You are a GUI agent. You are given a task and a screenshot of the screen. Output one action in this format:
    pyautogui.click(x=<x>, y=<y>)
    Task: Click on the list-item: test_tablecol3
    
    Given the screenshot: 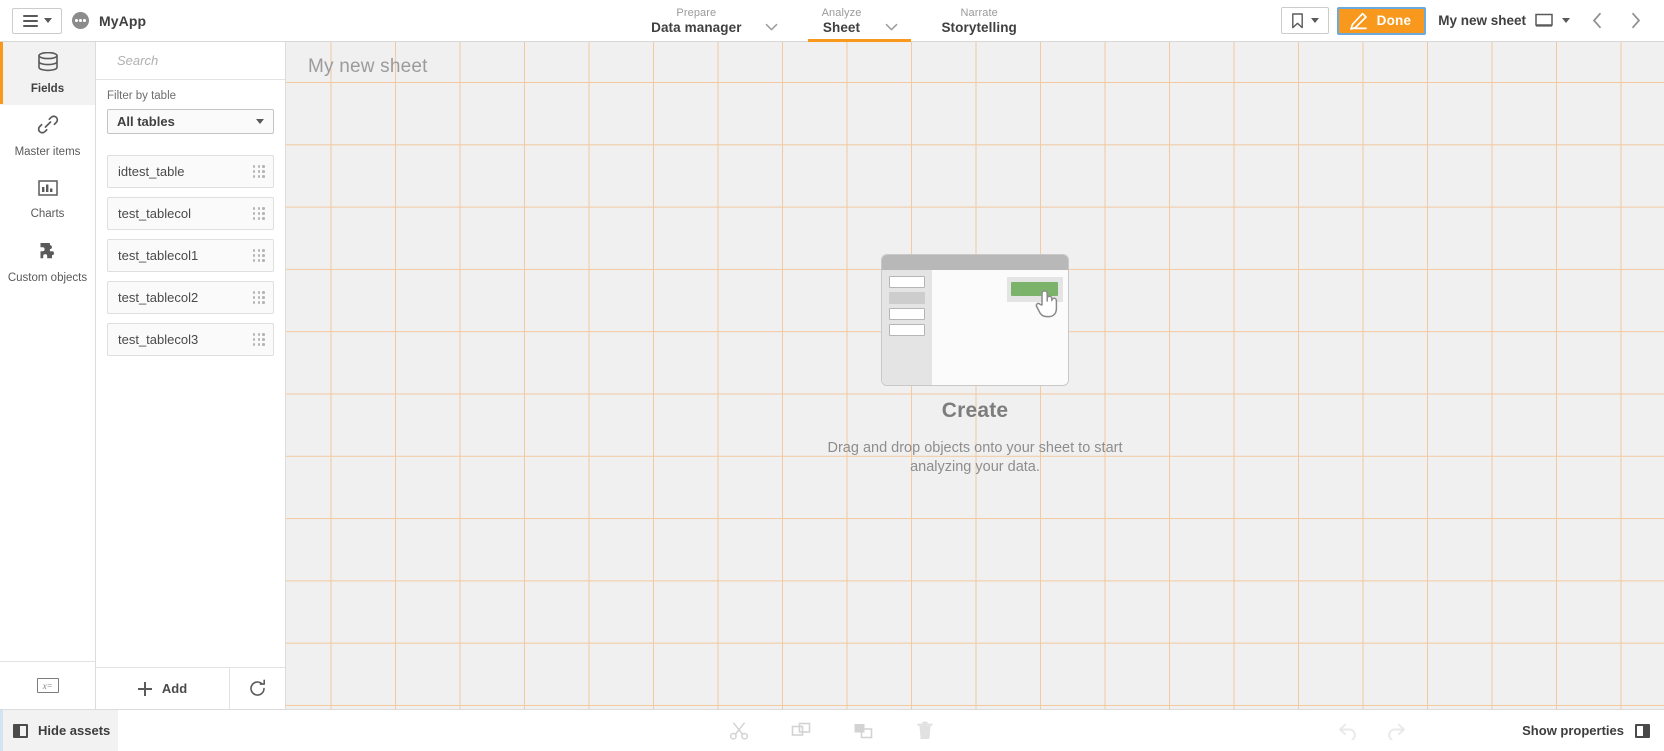 What is the action you would take?
    pyautogui.click(x=190, y=339)
    